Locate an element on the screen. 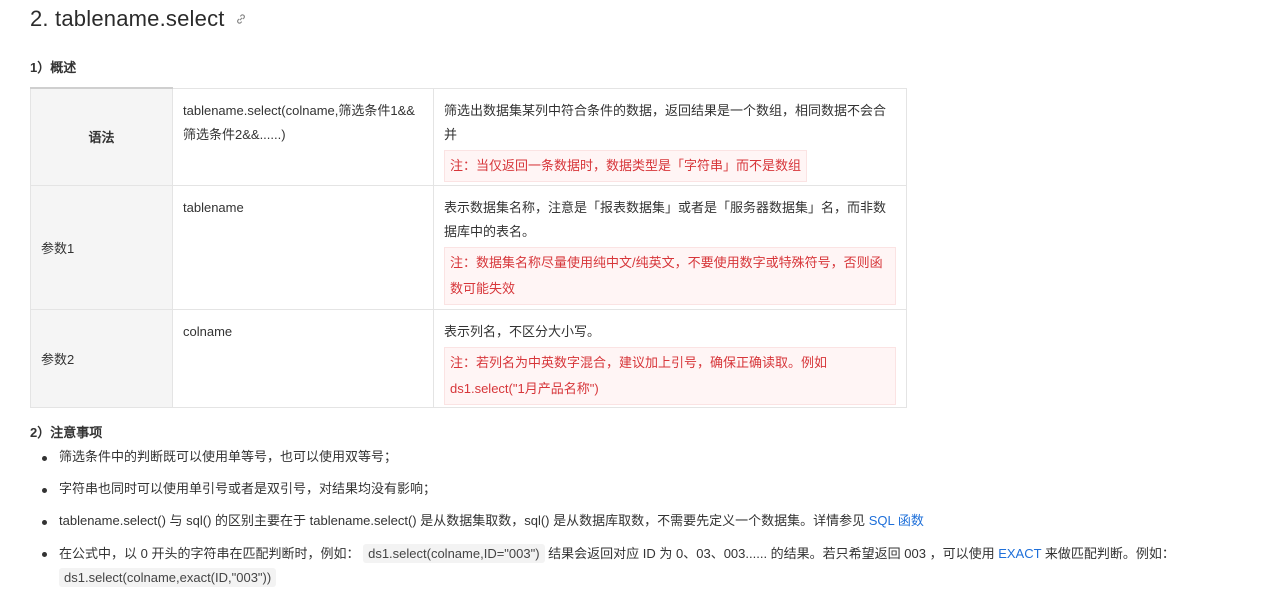  description-text: 表示列名，不区分大小写。 is located at coordinates (522, 331).